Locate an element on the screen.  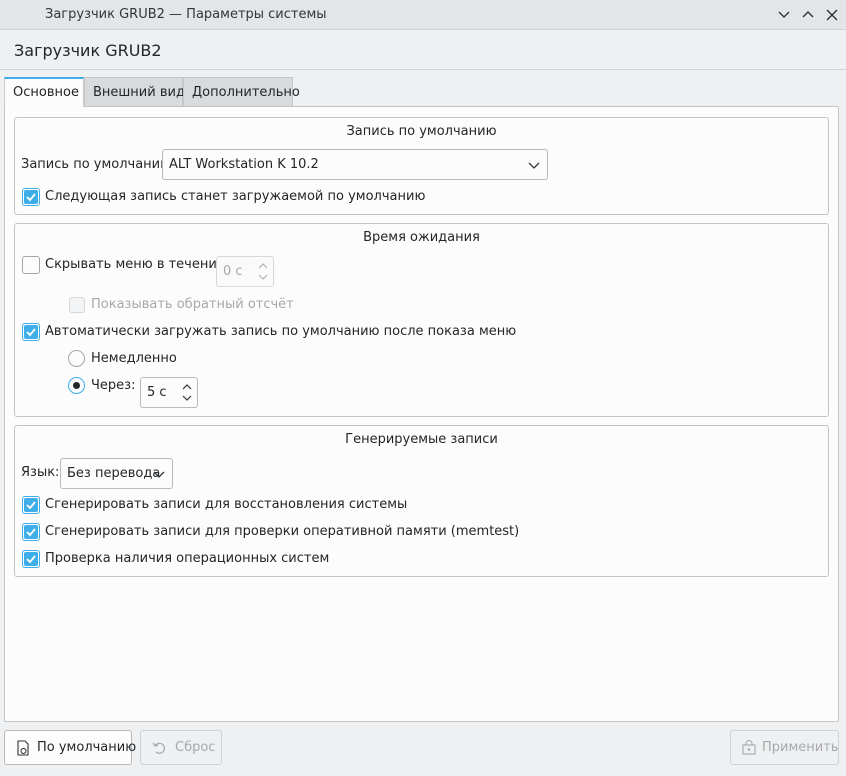
os-prober-checkbox is located at coordinates (31, 559).